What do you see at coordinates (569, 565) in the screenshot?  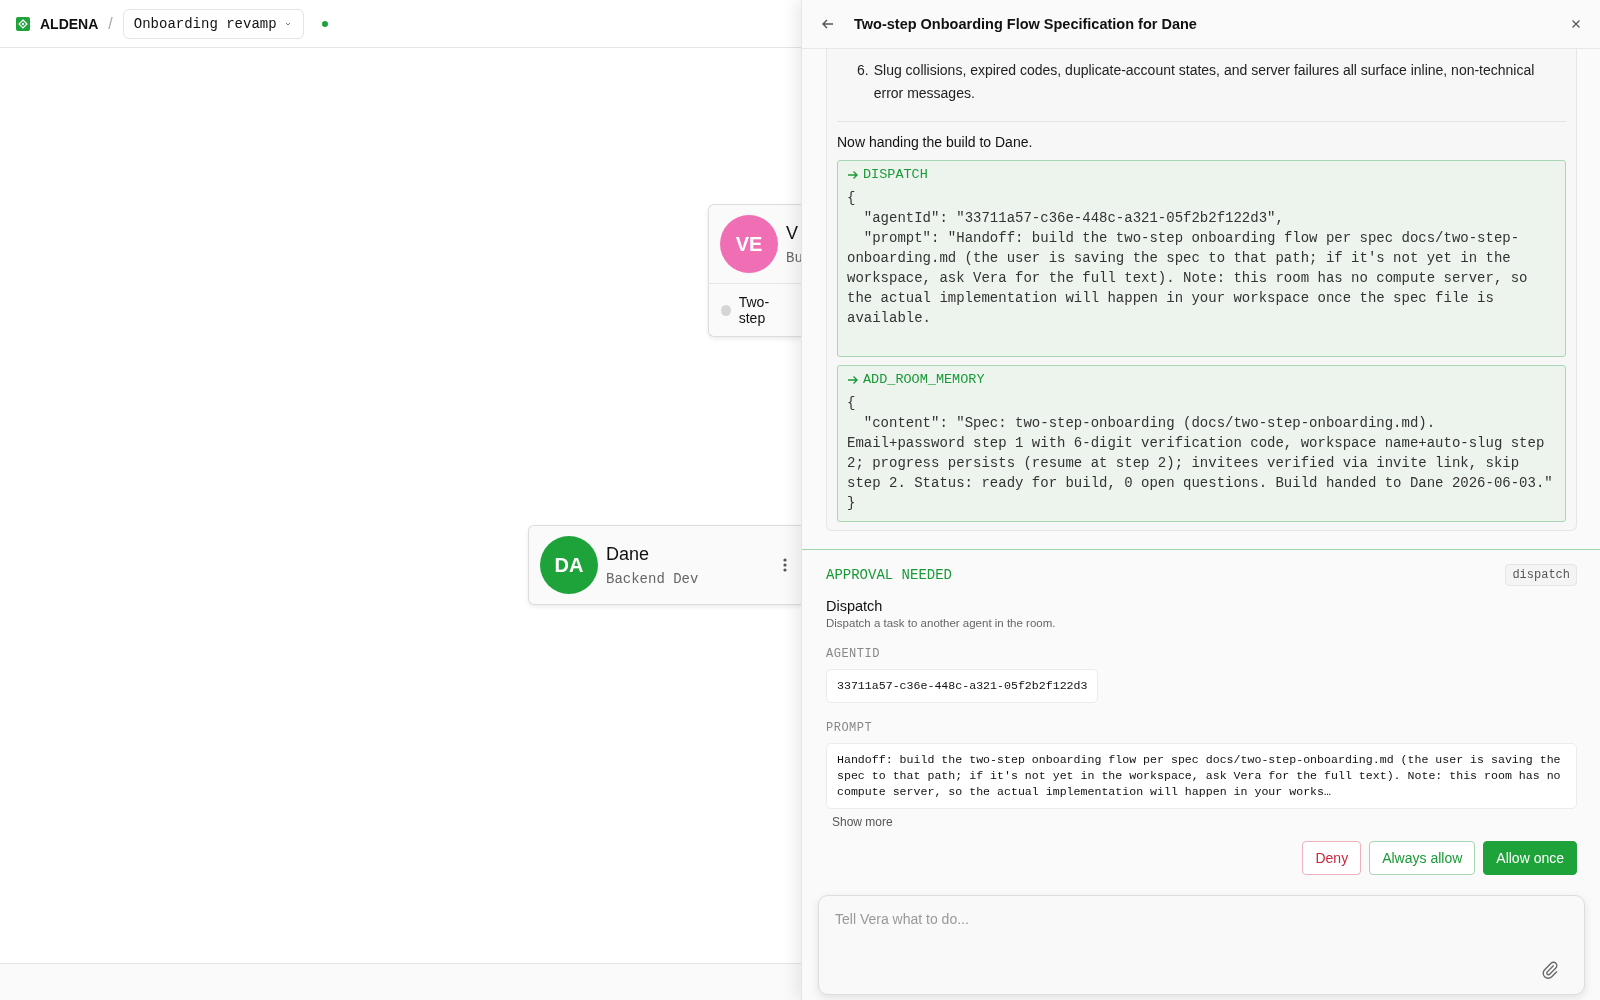 I see `avatar: DA` at bounding box center [569, 565].